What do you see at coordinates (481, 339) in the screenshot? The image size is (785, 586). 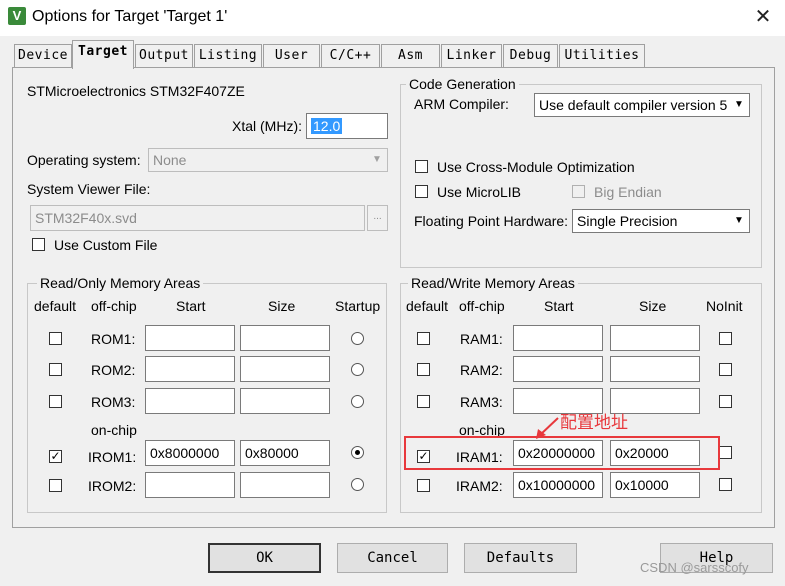 I see `ram1-label: RAM1:` at bounding box center [481, 339].